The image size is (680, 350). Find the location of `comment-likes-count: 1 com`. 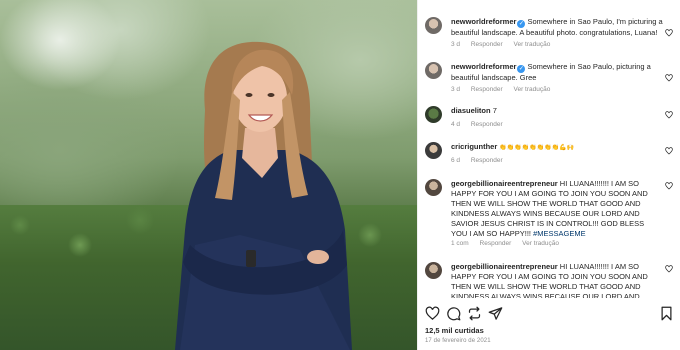

comment-likes-count: 1 com is located at coordinates (460, 243).